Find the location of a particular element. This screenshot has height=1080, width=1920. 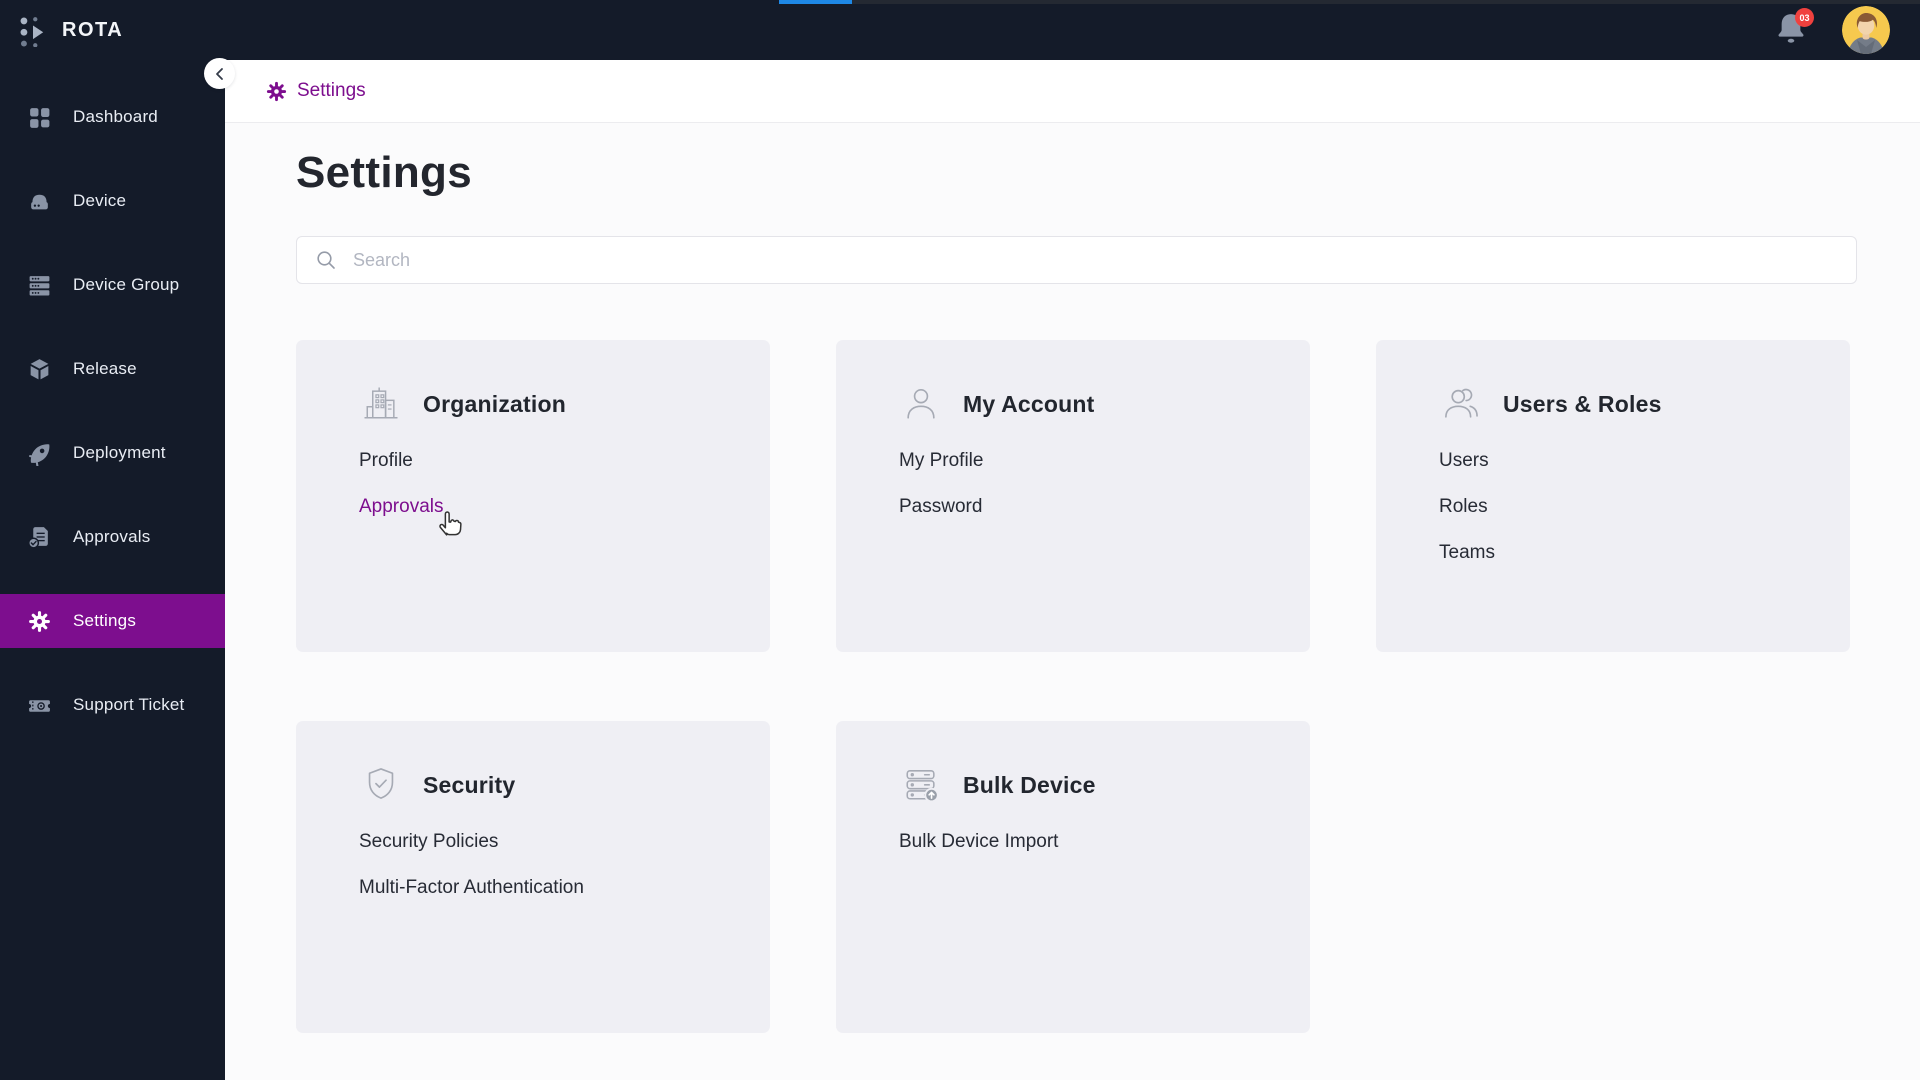

sidebar-item-device-group: Device Group is located at coordinates (112, 285).